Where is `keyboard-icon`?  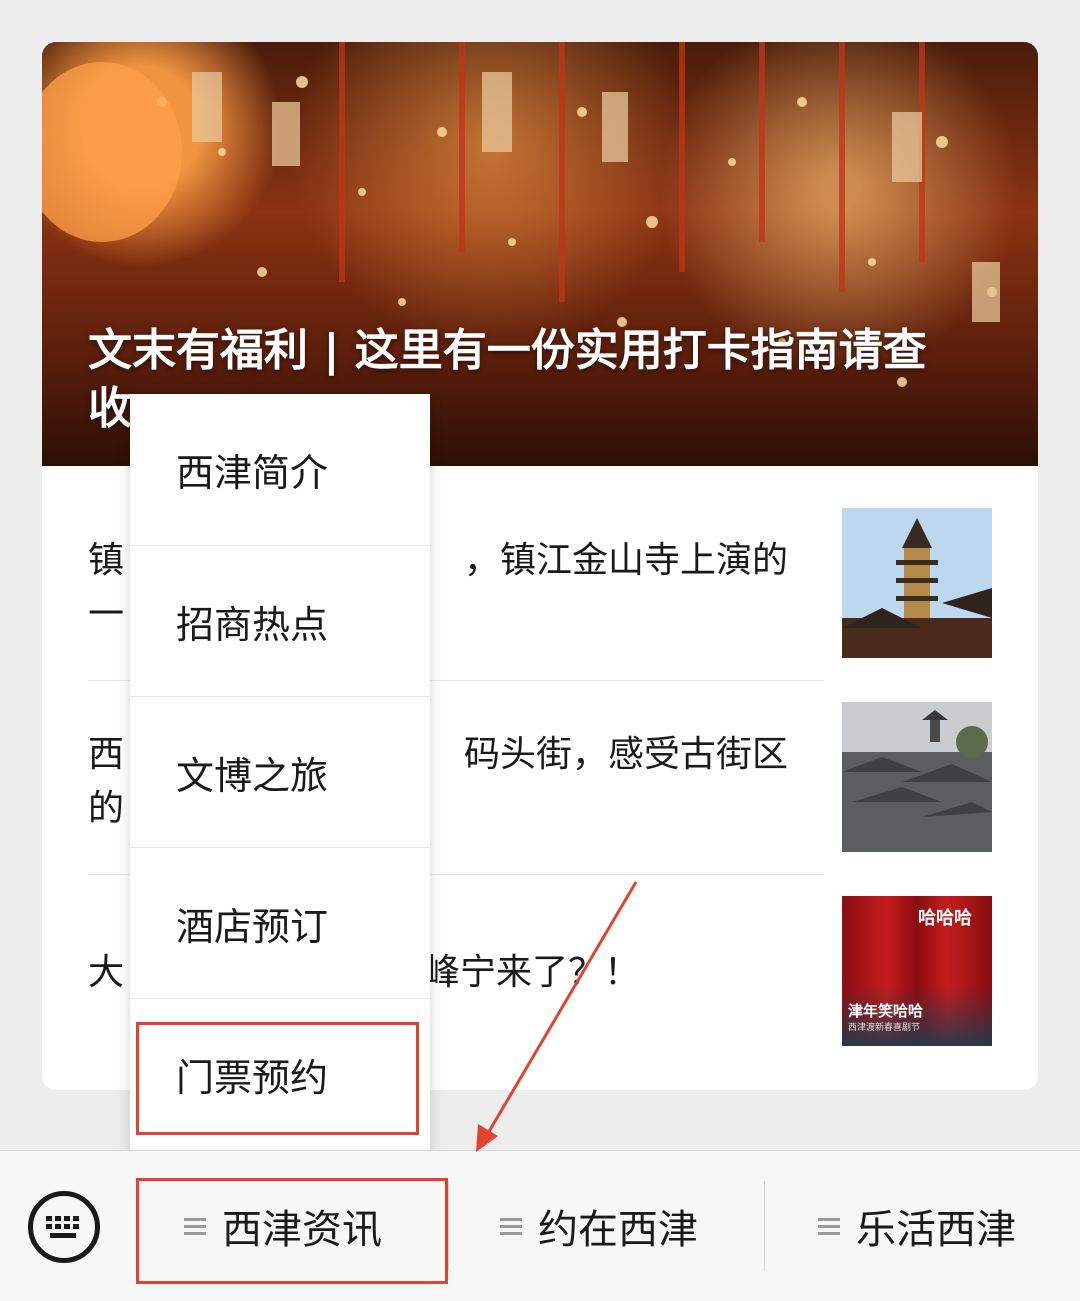
keyboard-icon is located at coordinates (64, 1227).